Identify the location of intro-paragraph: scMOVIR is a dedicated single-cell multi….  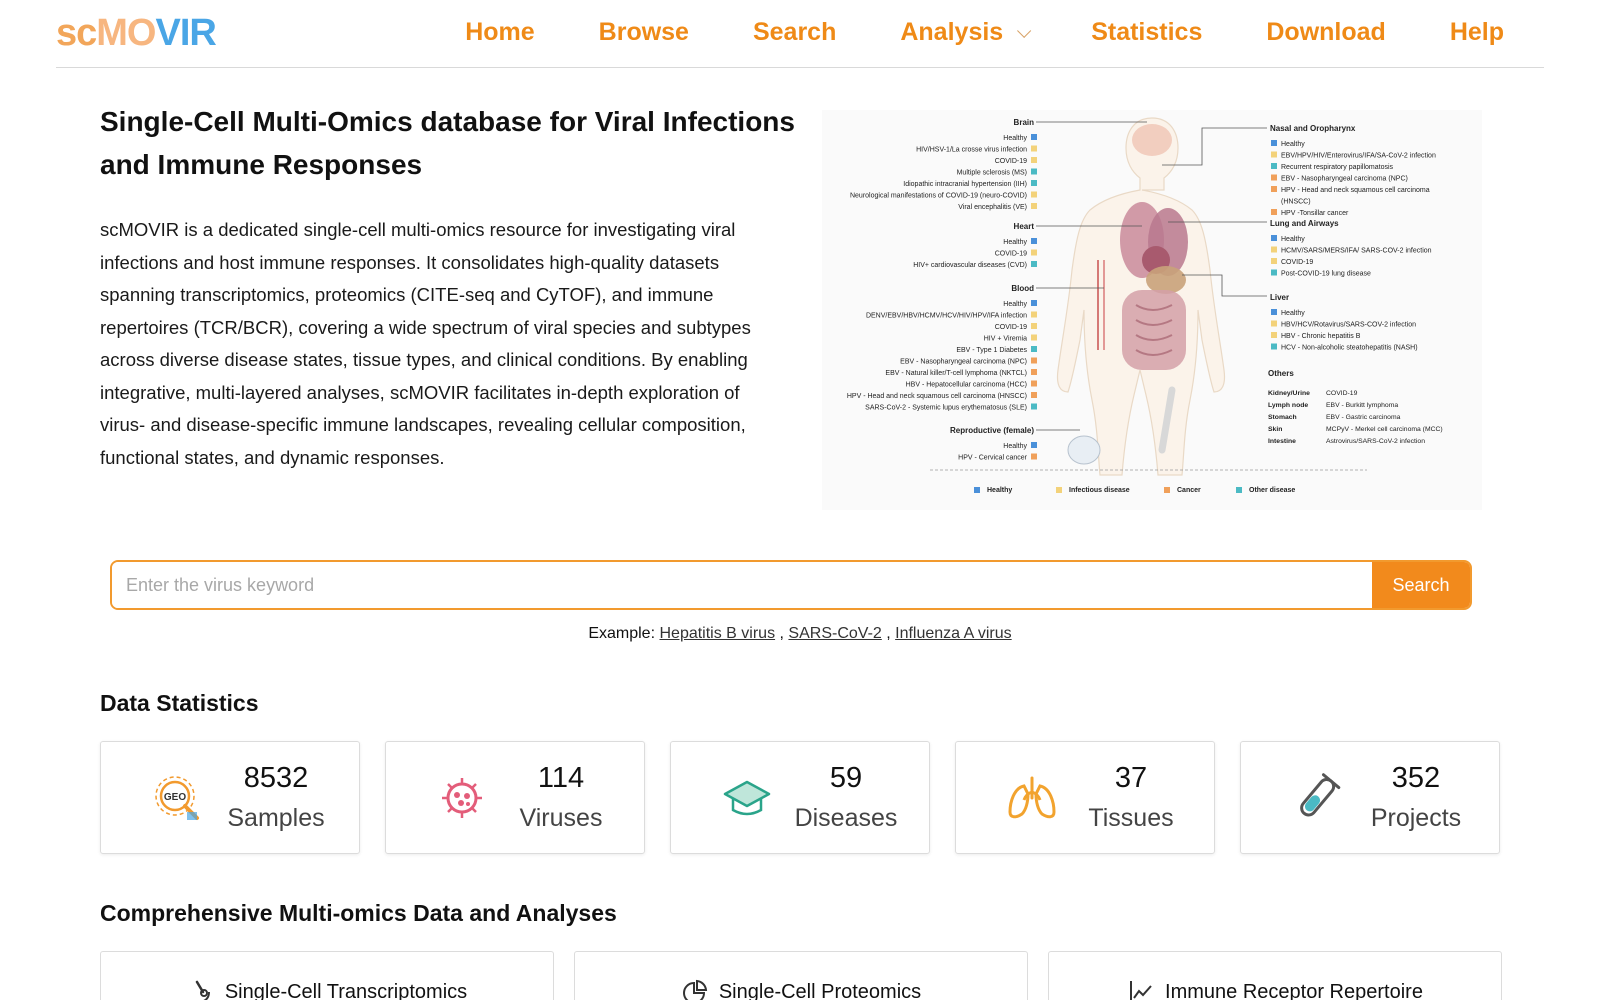
(425, 343).